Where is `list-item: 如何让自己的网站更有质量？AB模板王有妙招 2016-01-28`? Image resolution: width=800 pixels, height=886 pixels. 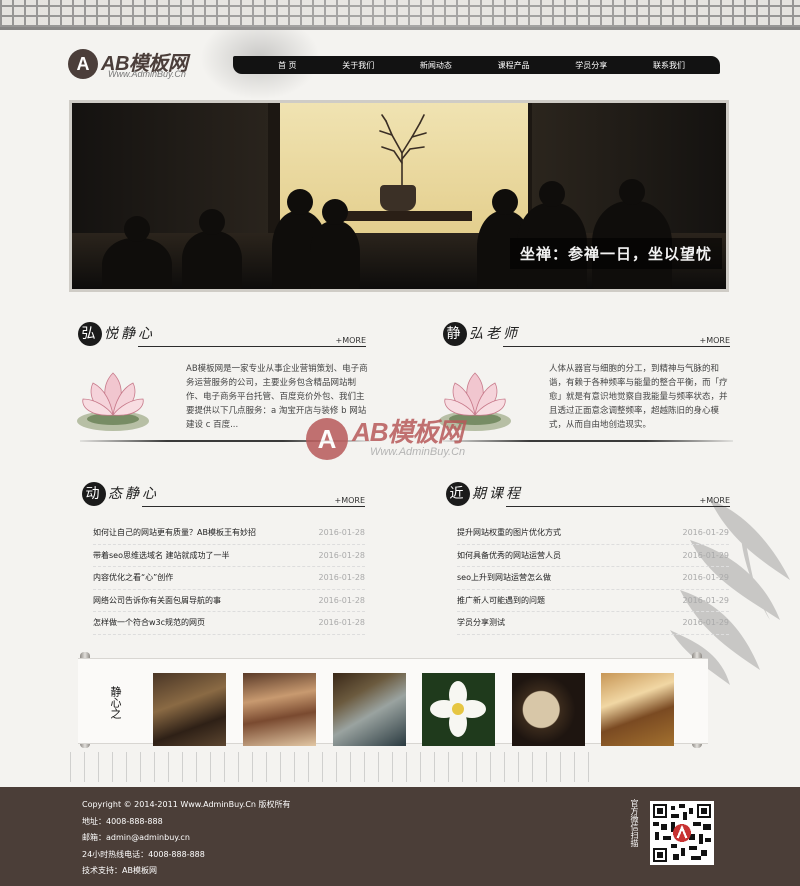 list-item: 如何让自己的网站更有质量？AB模板王有妙招 2016-01-28 is located at coordinates (229, 533).